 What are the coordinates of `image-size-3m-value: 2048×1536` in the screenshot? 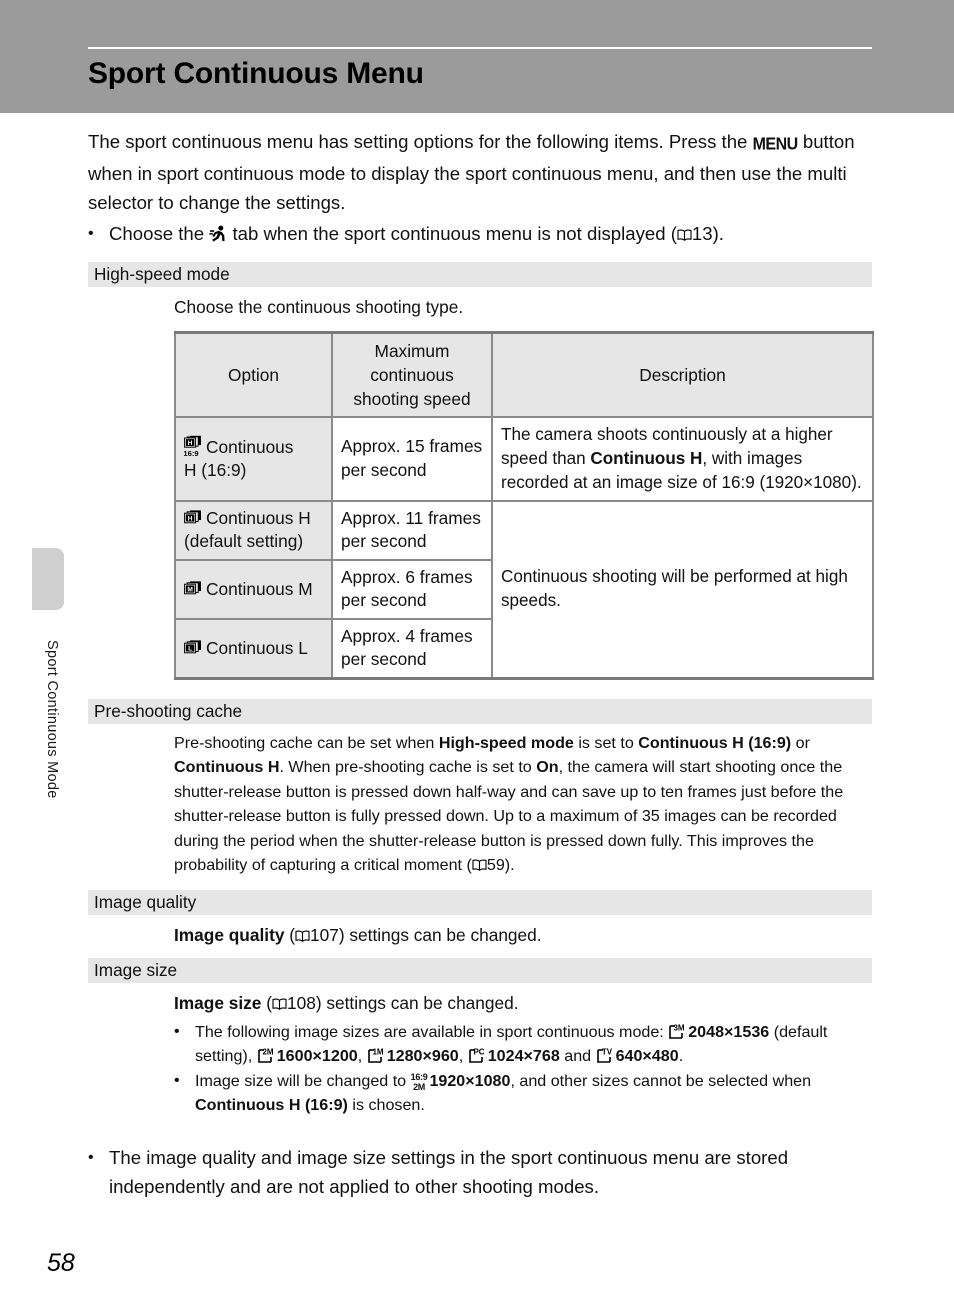 It's located at (729, 1031).